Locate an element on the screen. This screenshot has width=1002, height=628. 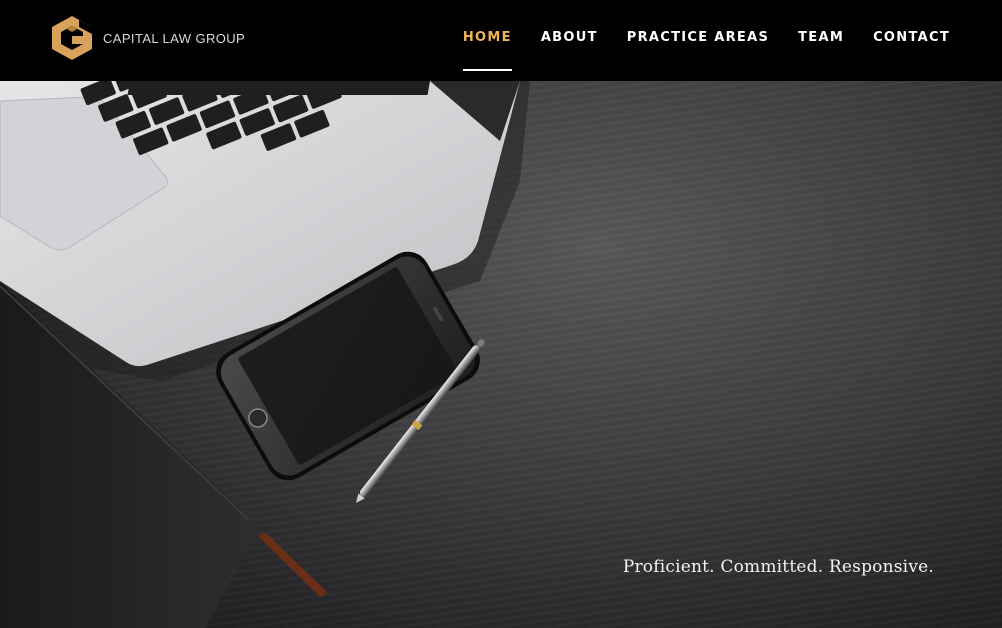
nav-item-practice-areas: PRACTICE AREAS is located at coordinates (698, 40).